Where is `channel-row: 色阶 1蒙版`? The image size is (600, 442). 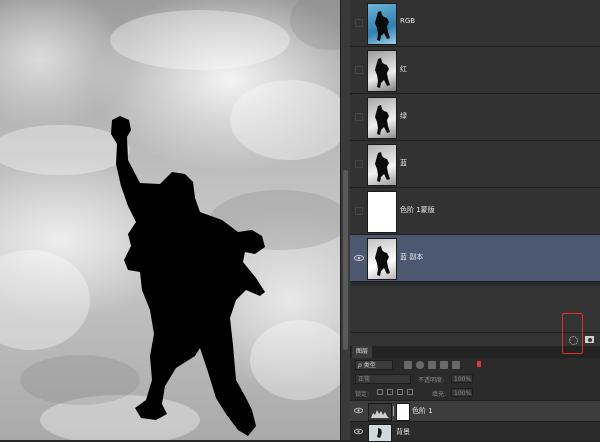
channel-row: 色阶 1蒙版 is located at coordinates (475, 211).